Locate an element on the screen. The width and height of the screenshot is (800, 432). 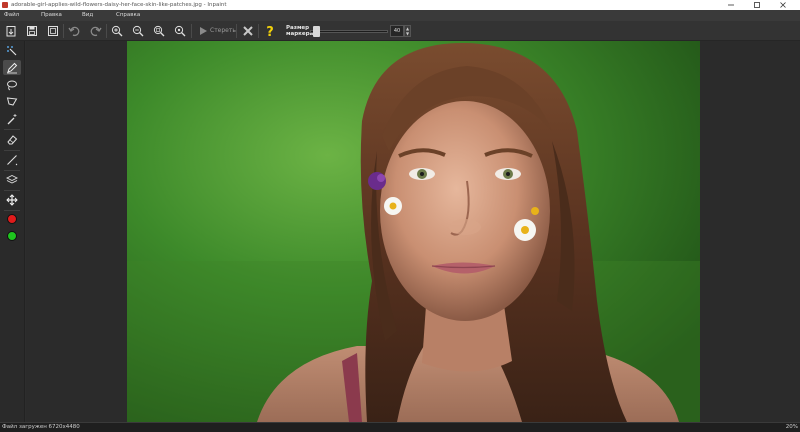
zoom-fit-button is located at coordinates (159, 31).